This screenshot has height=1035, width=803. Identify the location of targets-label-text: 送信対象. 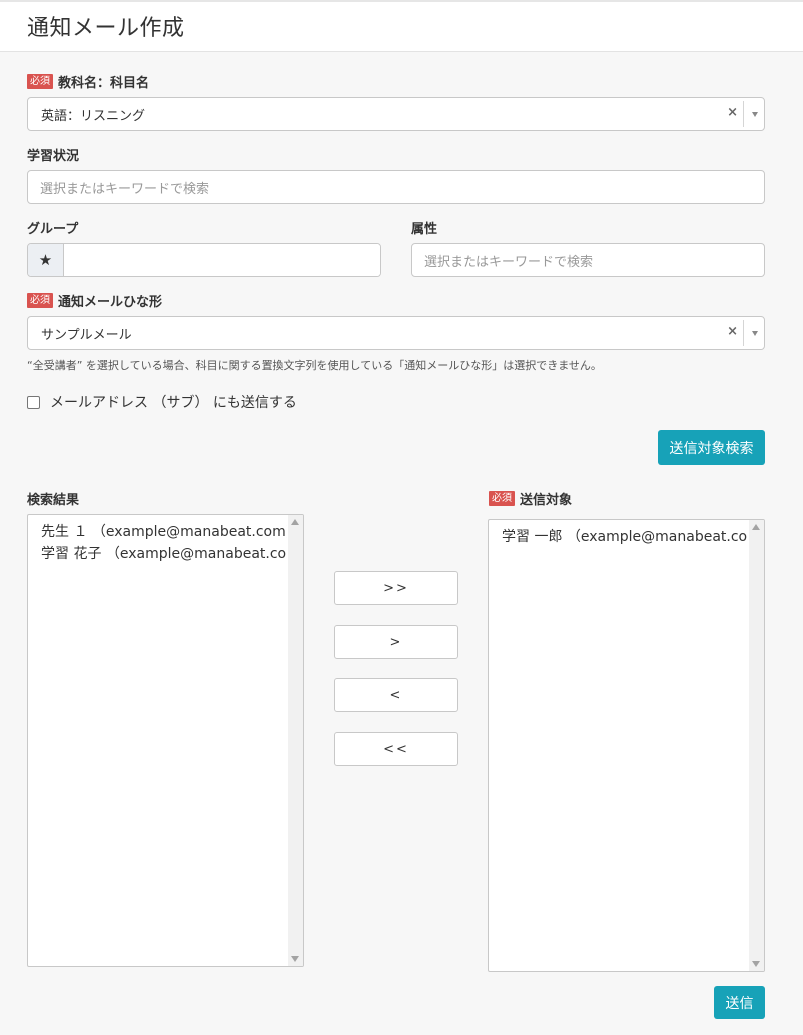
(546, 500).